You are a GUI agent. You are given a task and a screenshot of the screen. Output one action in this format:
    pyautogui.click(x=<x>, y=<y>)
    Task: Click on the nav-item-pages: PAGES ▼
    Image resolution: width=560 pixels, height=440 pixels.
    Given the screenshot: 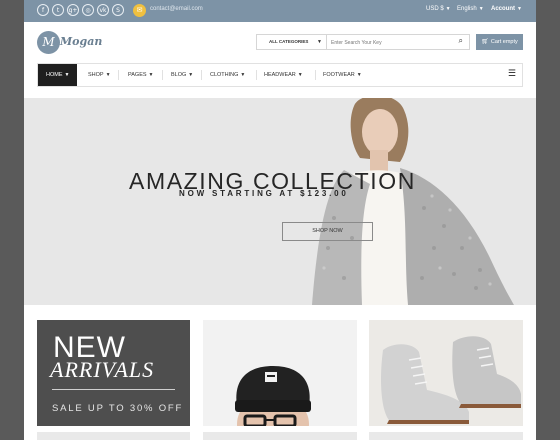 What is the action you would take?
    pyautogui.click(x=141, y=75)
    